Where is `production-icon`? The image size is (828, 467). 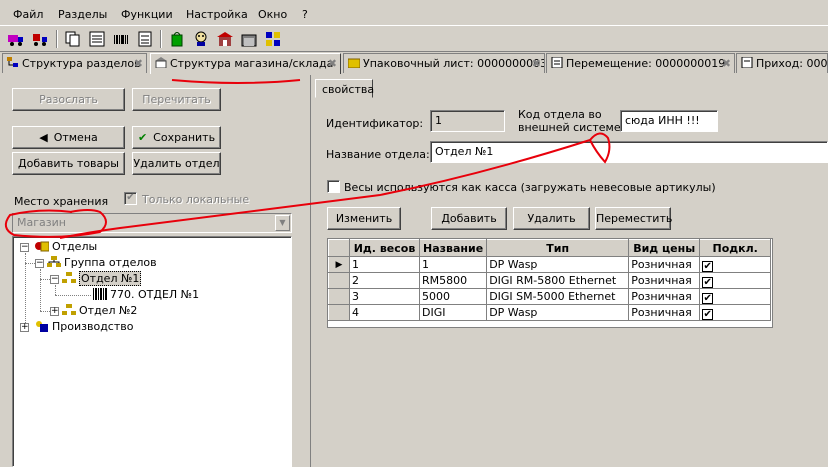 production-icon is located at coordinates (42, 326).